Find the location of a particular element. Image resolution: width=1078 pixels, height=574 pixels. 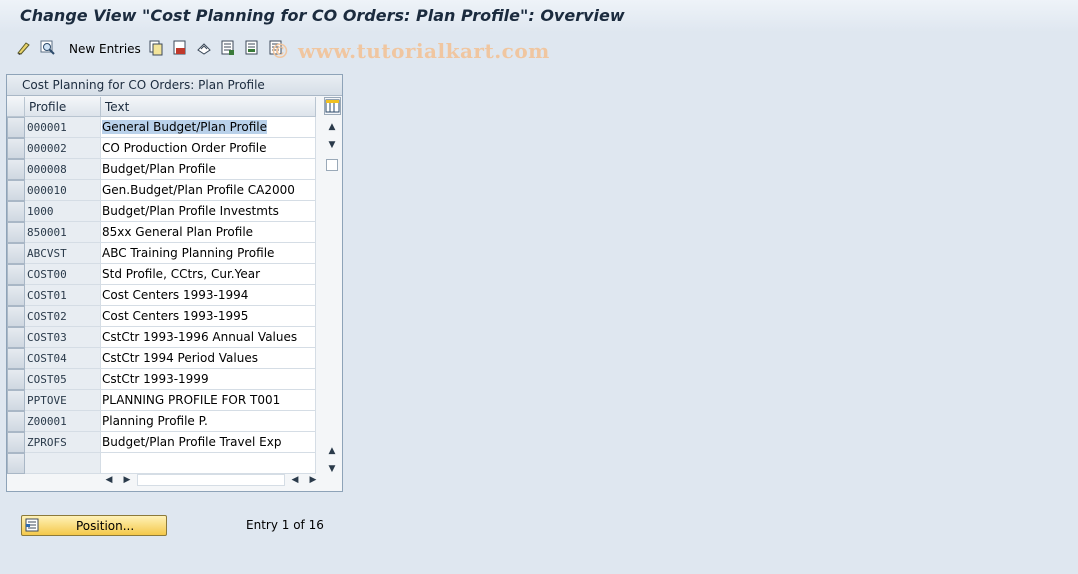

scroll-thumb is located at coordinates (332, 165).